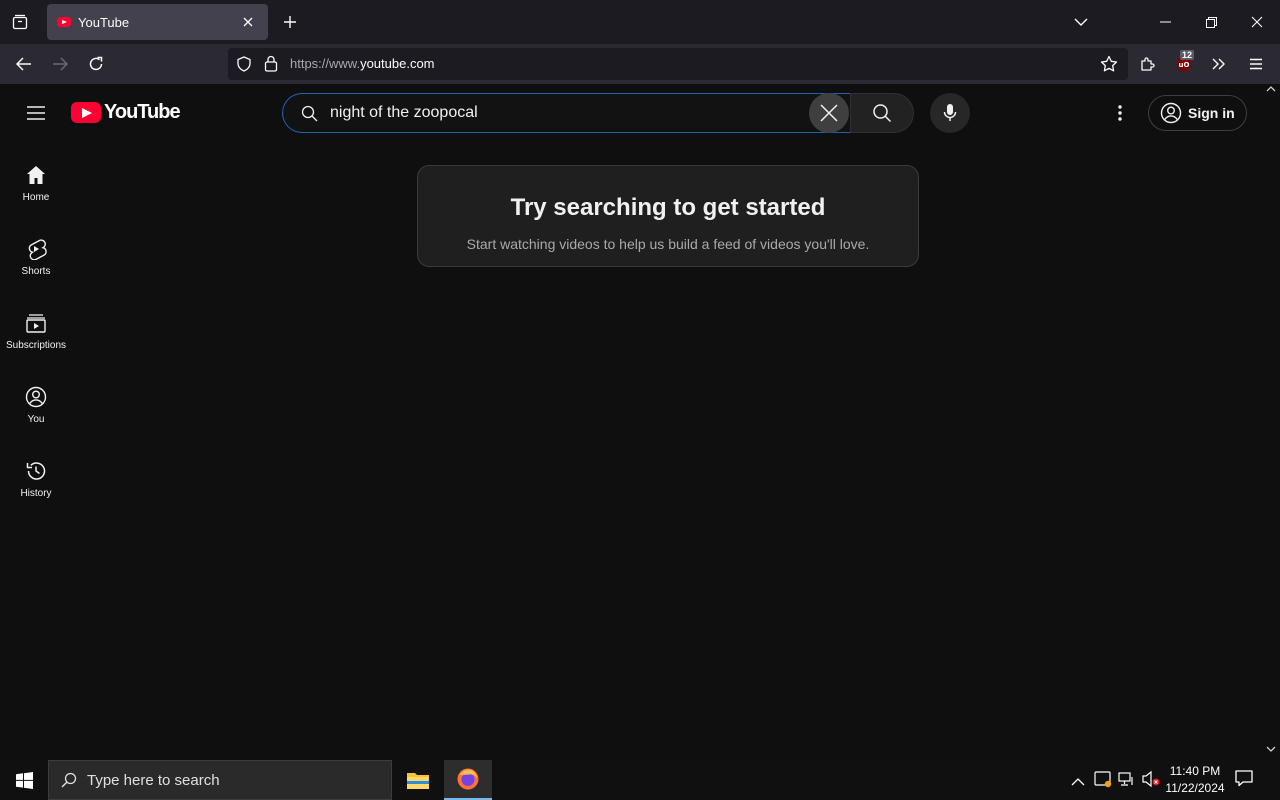  What do you see at coordinates (1109, 64) in the screenshot?
I see `bookmark-star-icon` at bounding box center [1109, 64].